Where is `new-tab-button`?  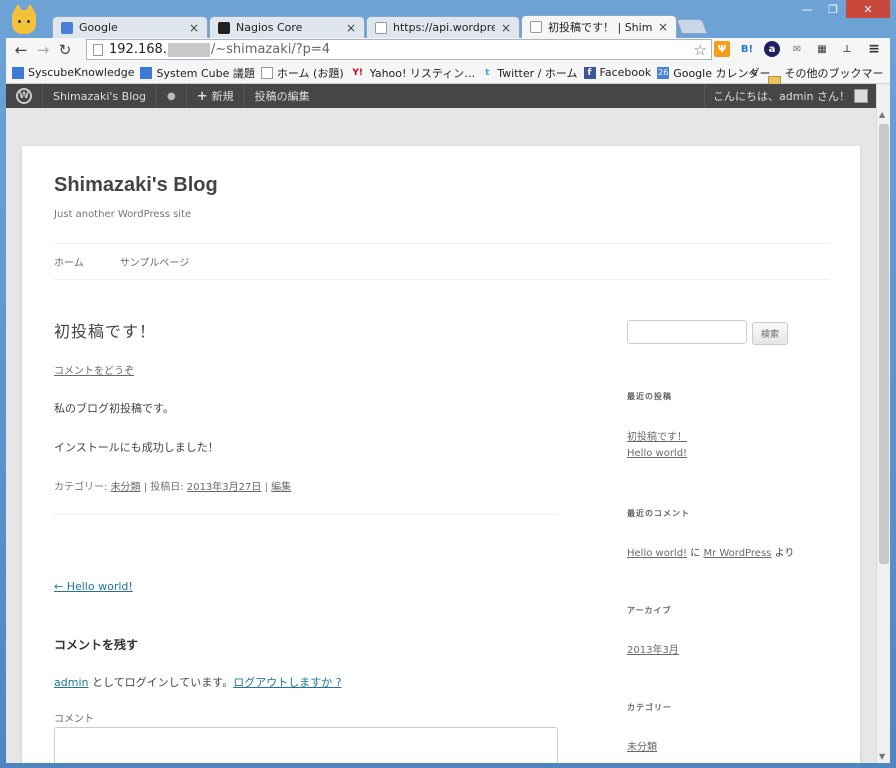
new-tab-button is located at coordinates (692, 26).